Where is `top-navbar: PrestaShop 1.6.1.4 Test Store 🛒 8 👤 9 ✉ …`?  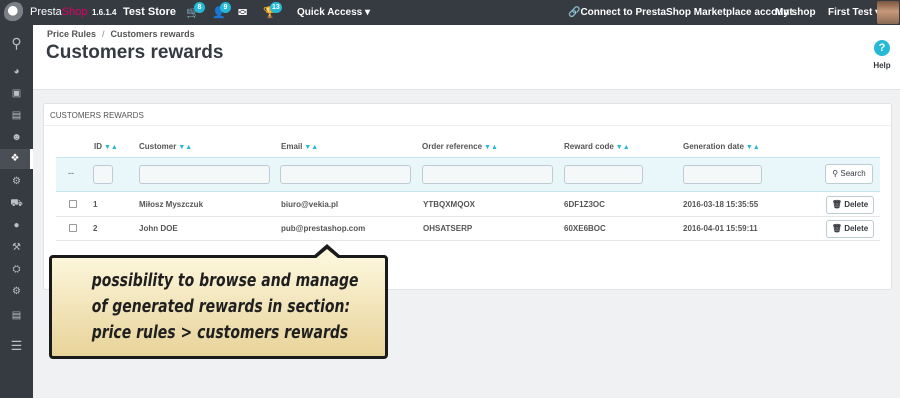 top-navbar: PrestaShop 1.6.1.4 Test Store 🛒 8 👤 9 ✉ … is located at coordinates (450, 12).